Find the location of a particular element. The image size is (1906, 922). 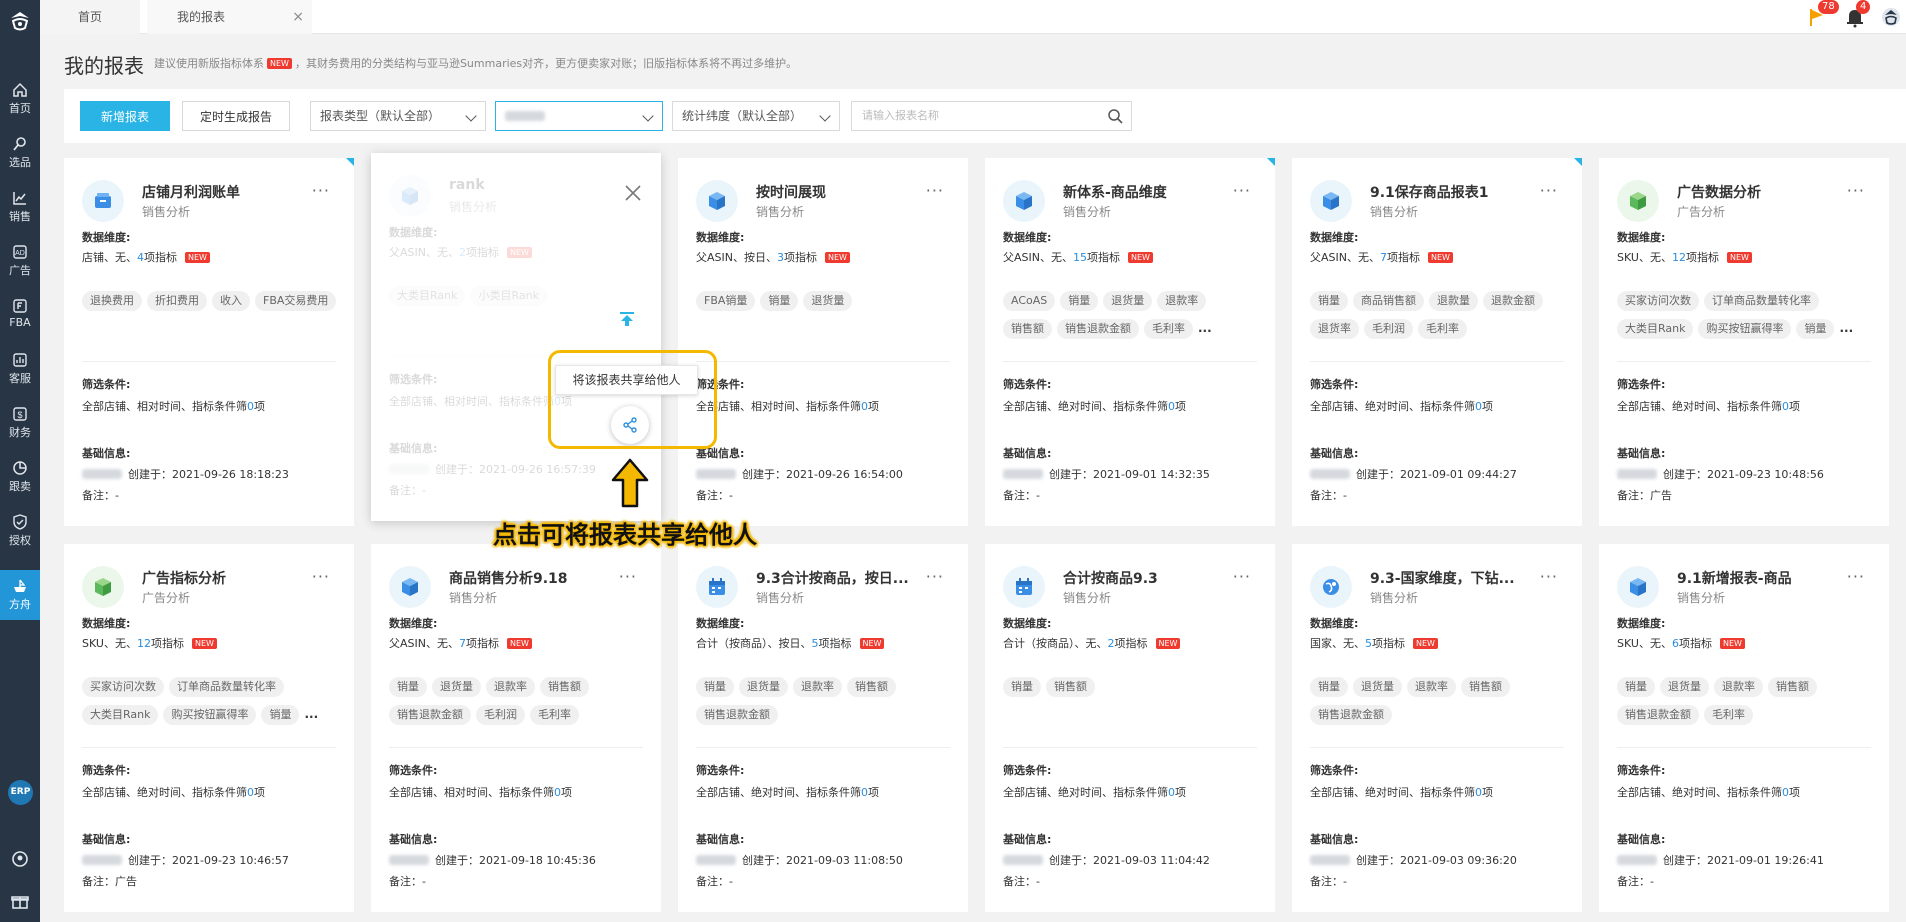

filter-value: 全部店铺、相对时间、指标条件筛0项 is located at coordinates (480, 792).